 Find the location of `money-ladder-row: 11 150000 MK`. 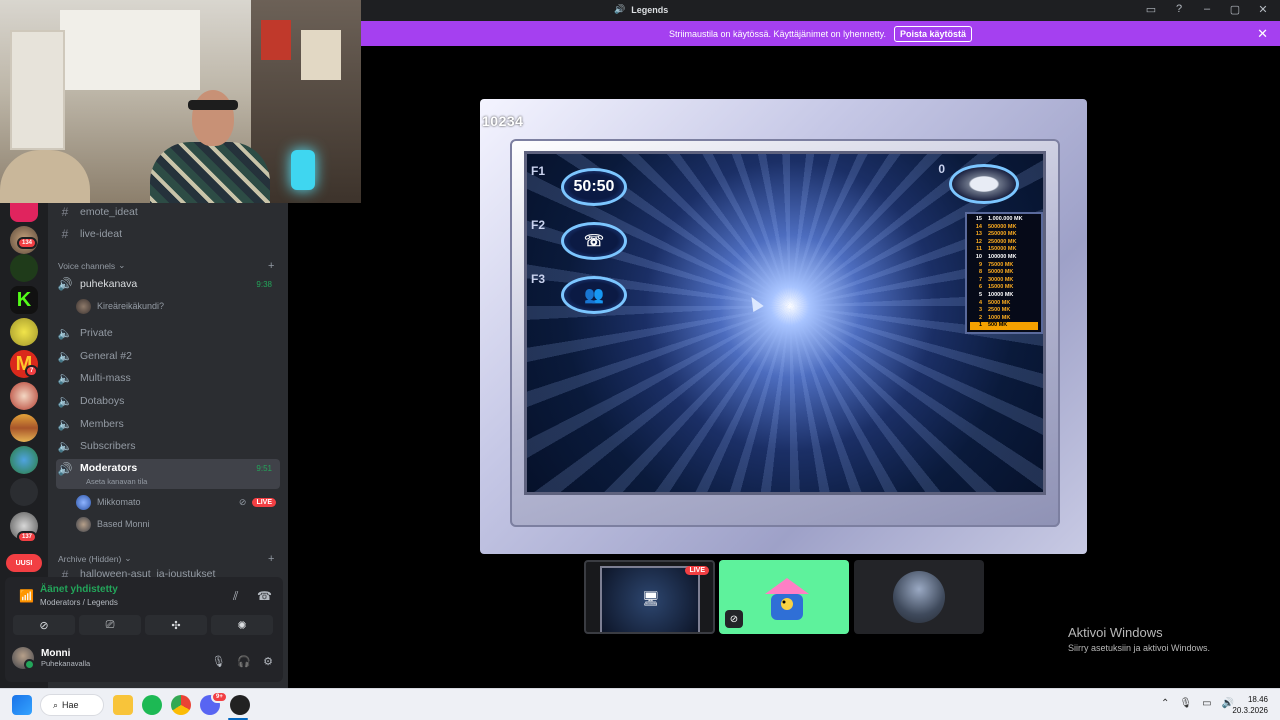

money-ladder-row: 11 150000 MK is located at coordinates (996, 249).